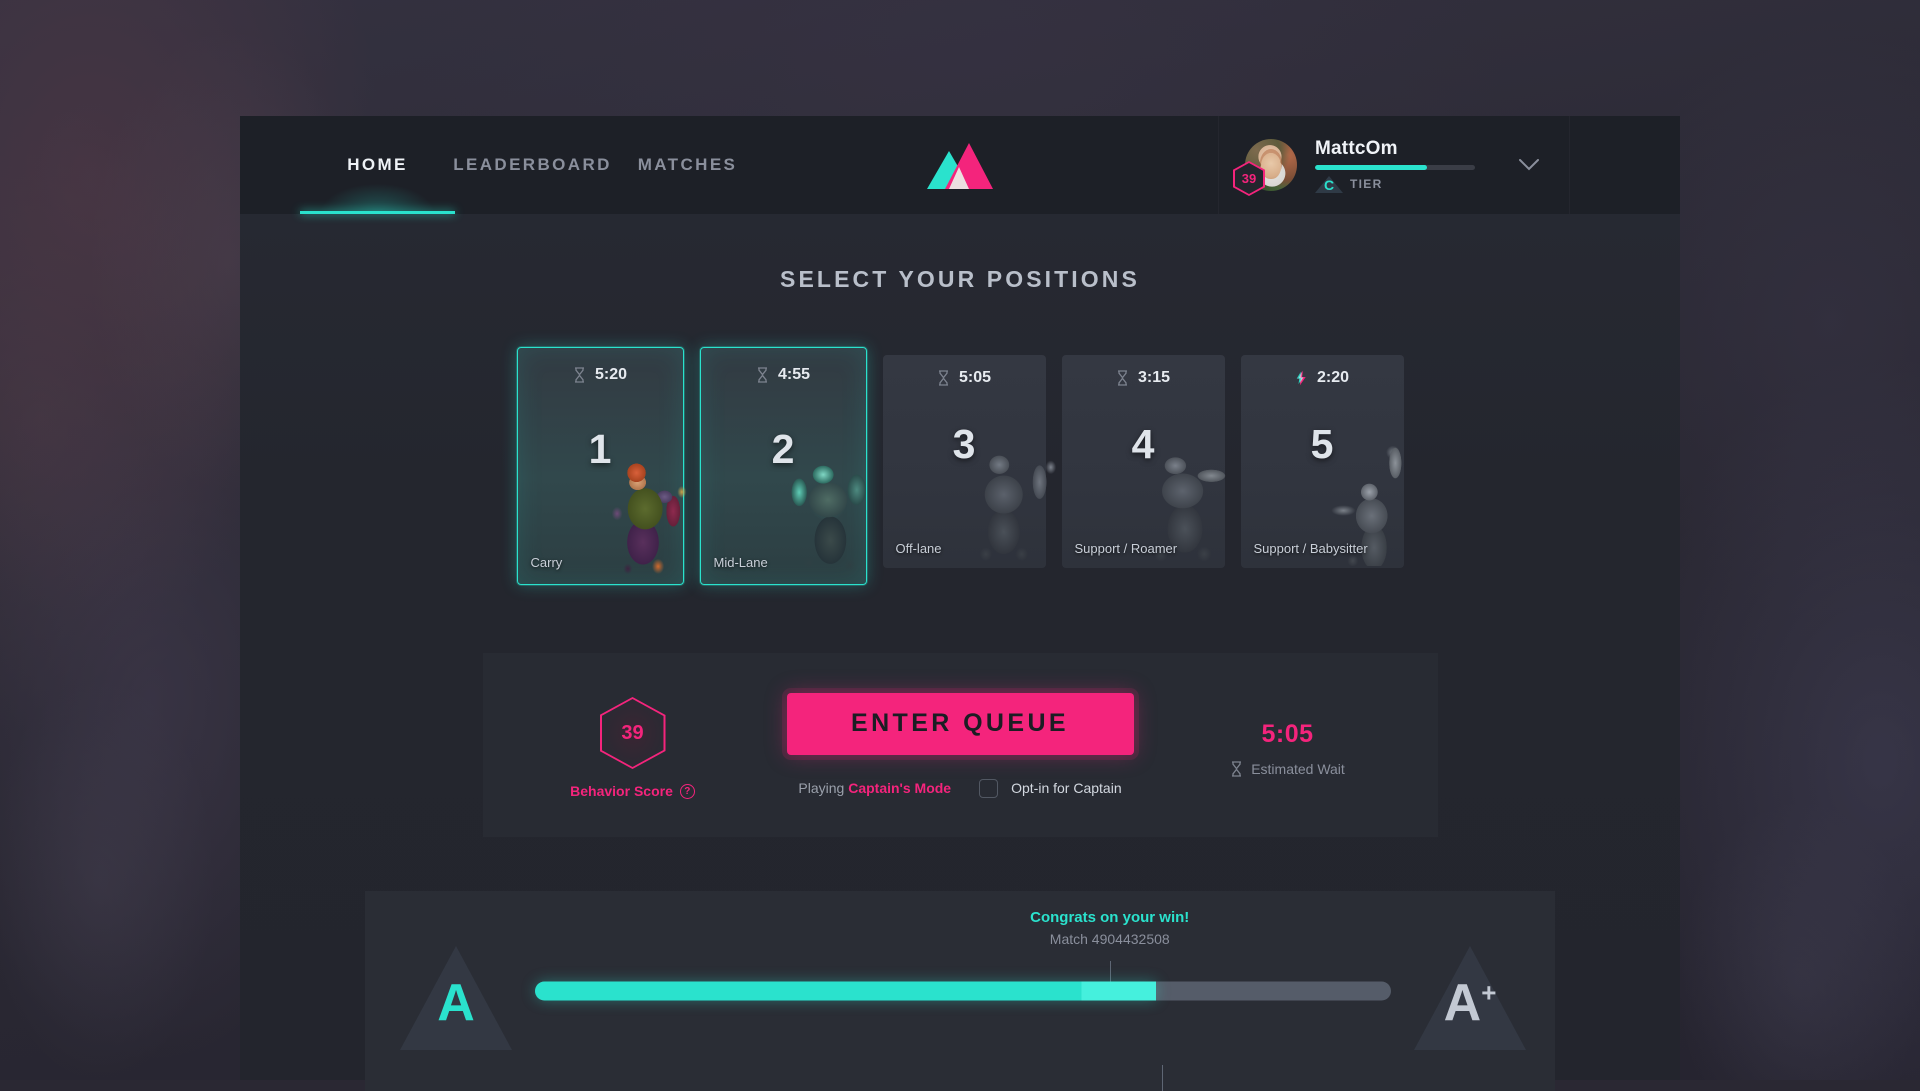 The width and height of the screenshot is (1920, 1091). What do you see at coordinates (960, 279) in the screenshot?
I see `page-title: SELECT YOUR POSITIONS` at bounding box center [960, 279].